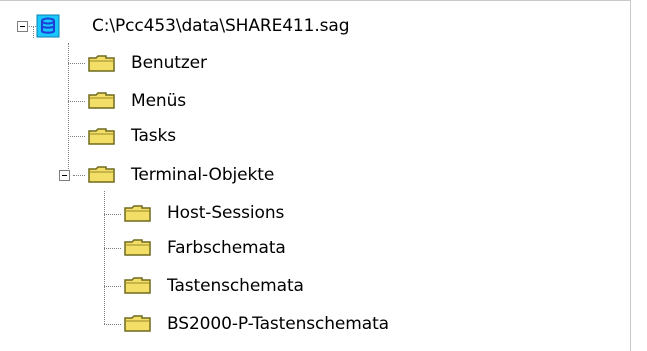 This screenshot has height=351, width=647. What do you see at coordinates (202, 175) in the screenshot?
I see `tree-node-terminal-objekte-label: Terminal-Objekte` at bounding box center [202, 175].